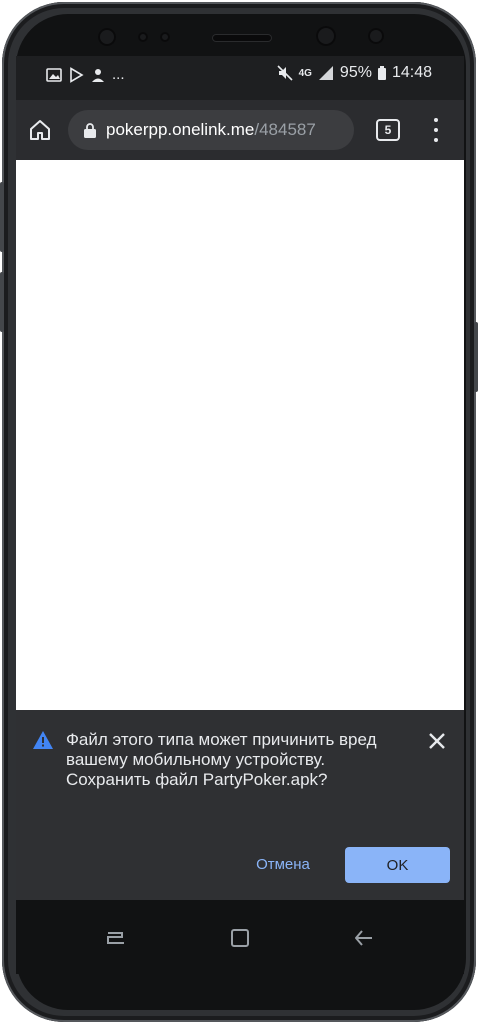 This screenshot has width=479, height=1024. I want to click on address-bar: pokerpp.onelink.me/484587, so click(211, 130).